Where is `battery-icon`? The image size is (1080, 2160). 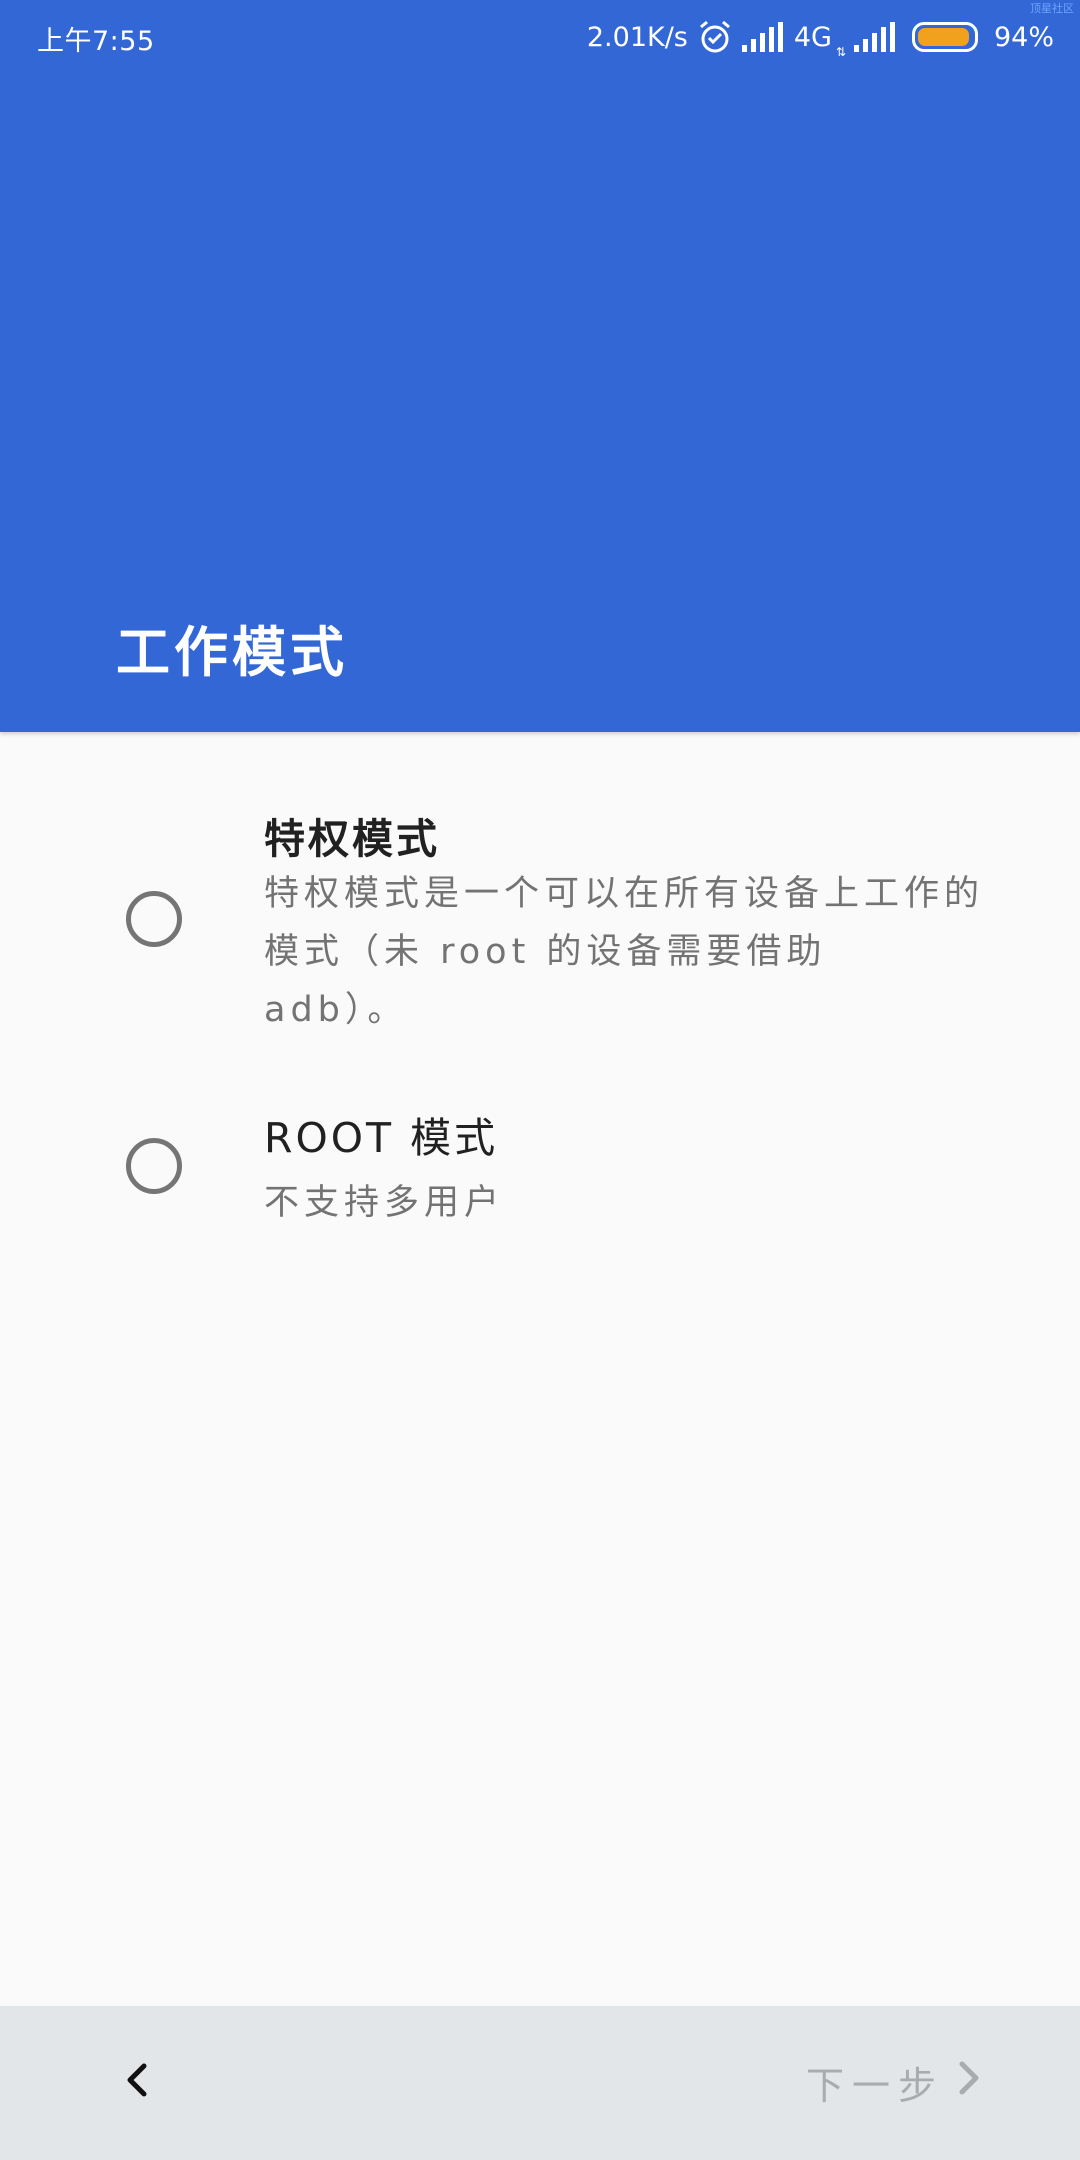
battery-icon is located at coordinates (944, 37).